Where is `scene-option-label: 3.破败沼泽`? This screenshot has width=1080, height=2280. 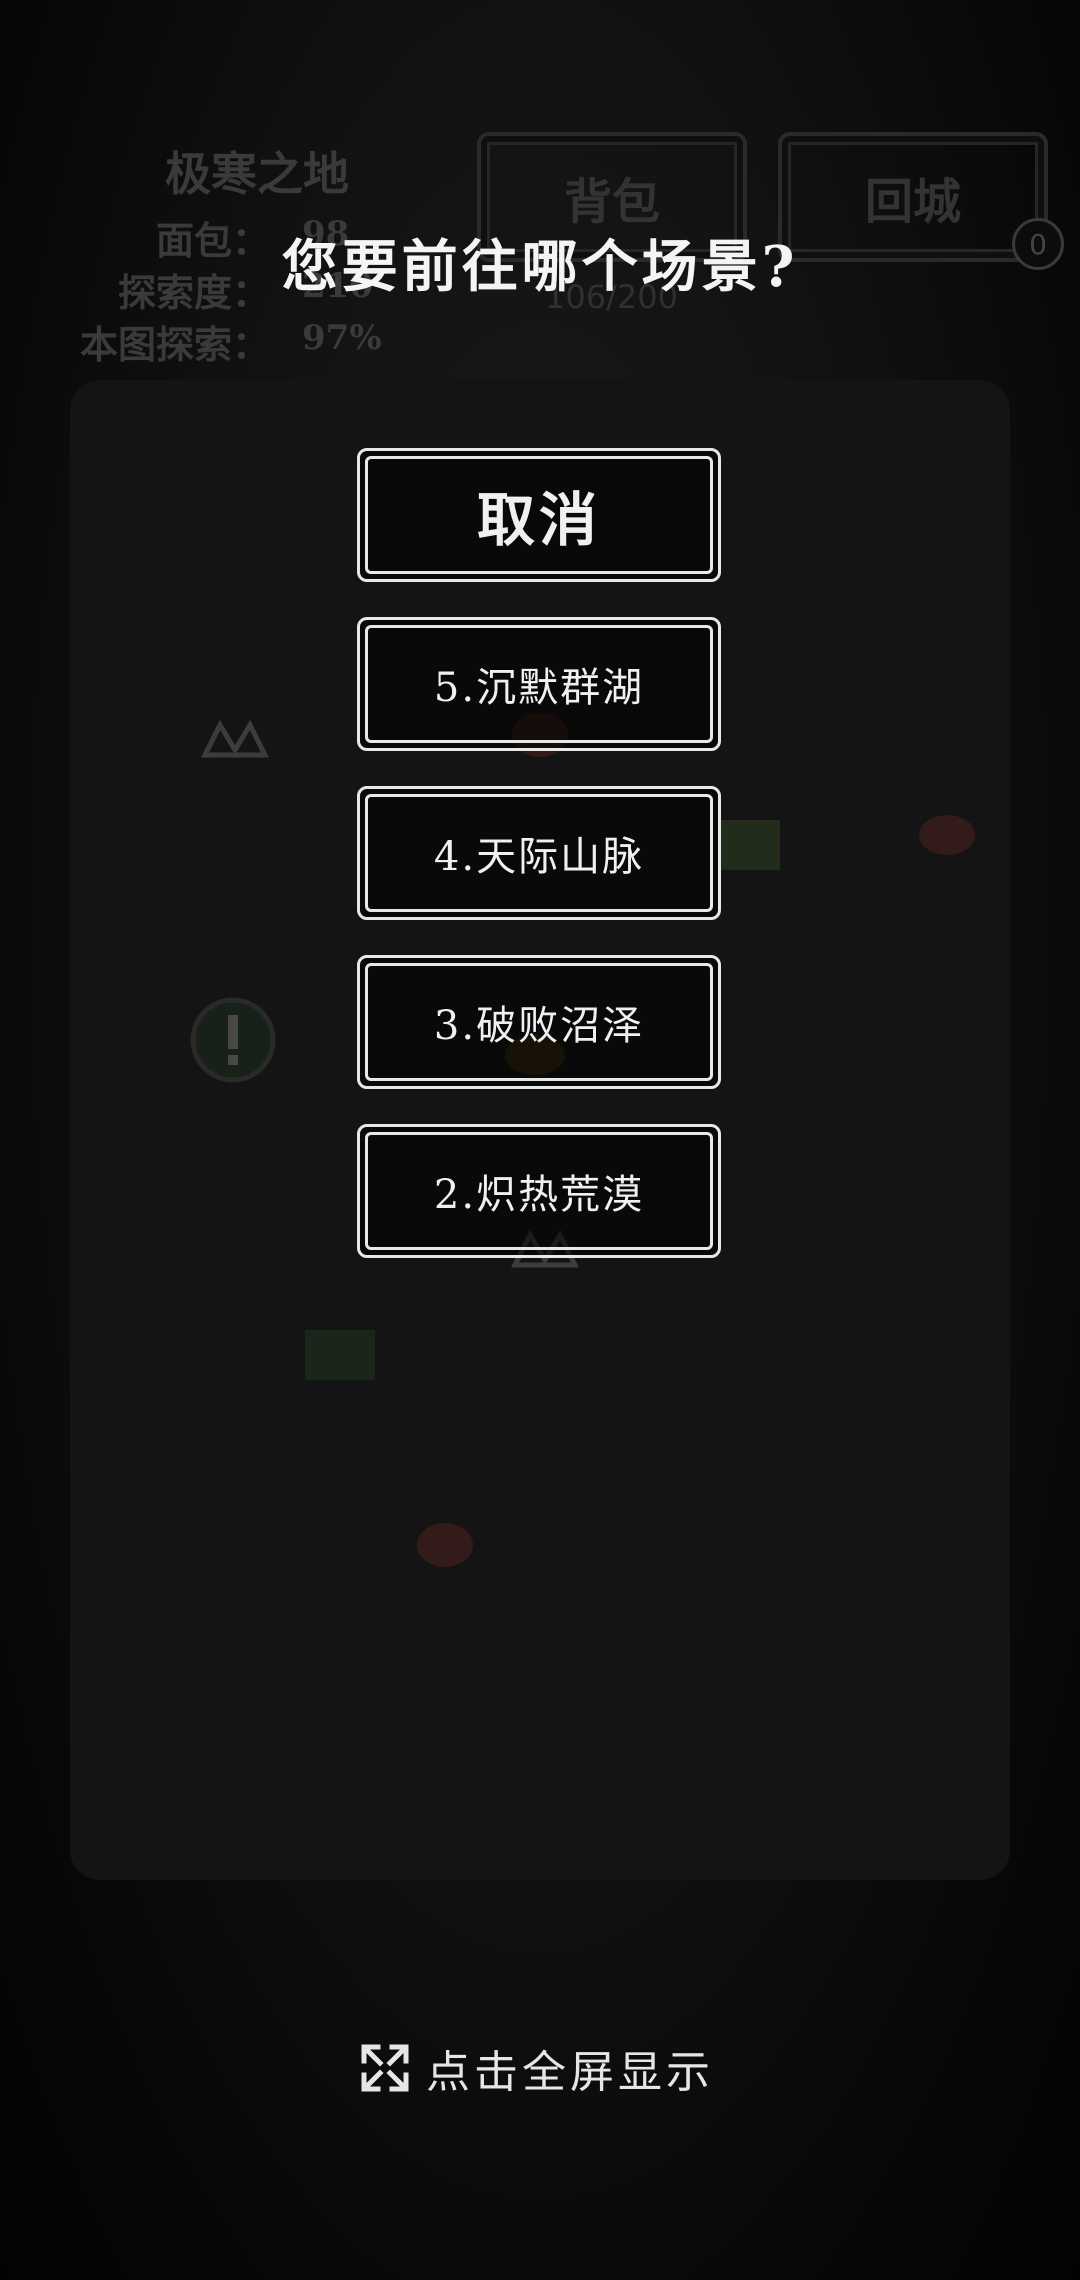 scene-option-label: 3.破败沼泽 is located at coordinates (539, 1026).